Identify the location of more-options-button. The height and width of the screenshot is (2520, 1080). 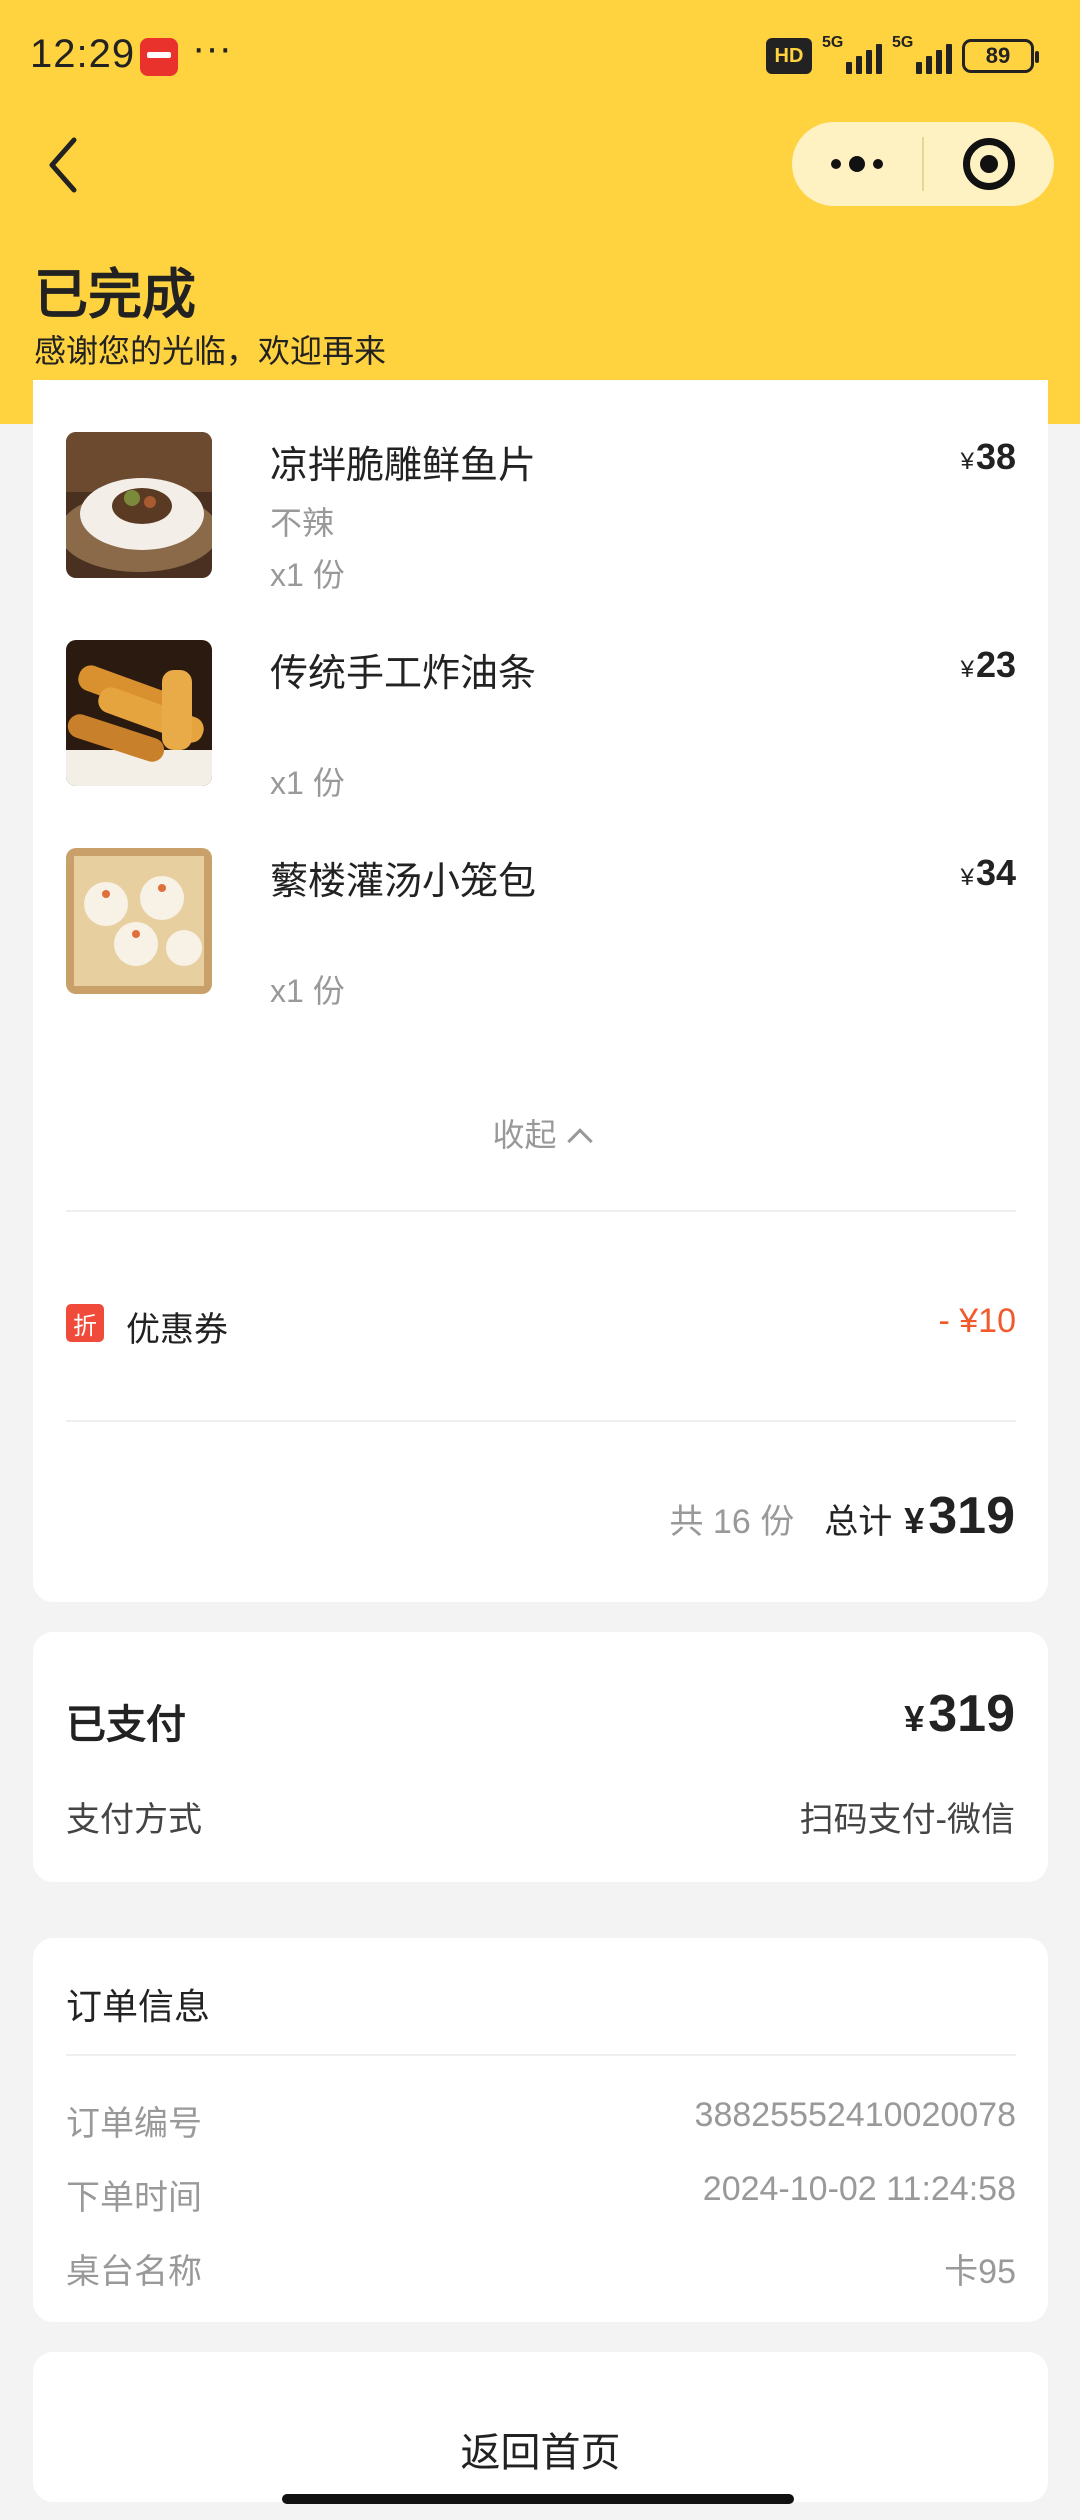
(857, 164).